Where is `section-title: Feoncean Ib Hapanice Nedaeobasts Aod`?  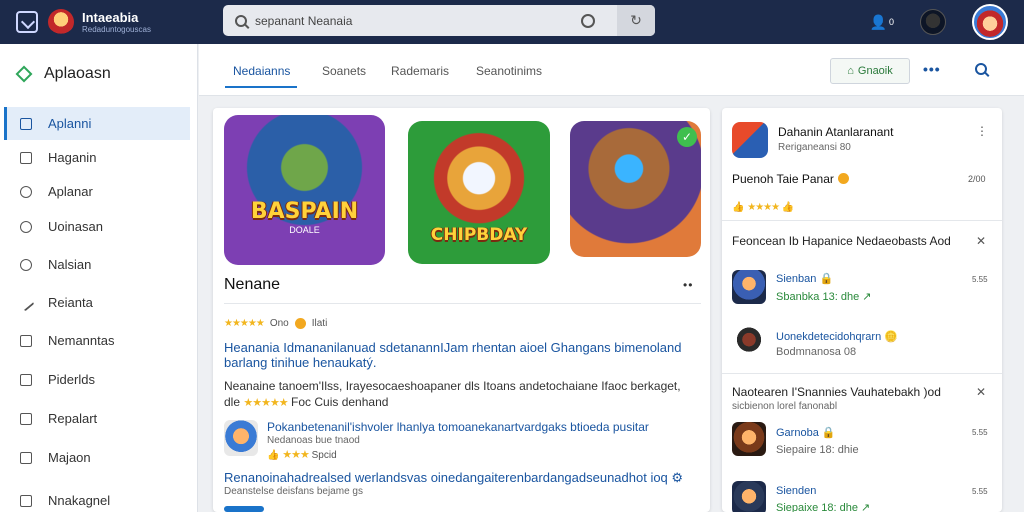 section-title: Feoncean Ib Hapanice Nedaeobasts Aod is located at coordinates (841, 241).